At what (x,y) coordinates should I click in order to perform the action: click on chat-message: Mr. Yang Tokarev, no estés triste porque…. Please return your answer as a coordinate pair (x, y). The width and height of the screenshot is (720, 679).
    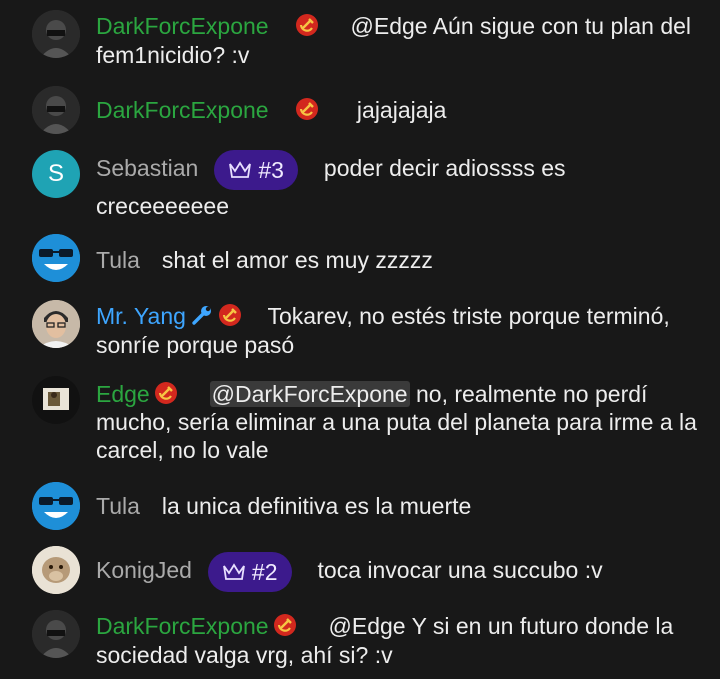
    Looking at the image, I should click on (360, 330).